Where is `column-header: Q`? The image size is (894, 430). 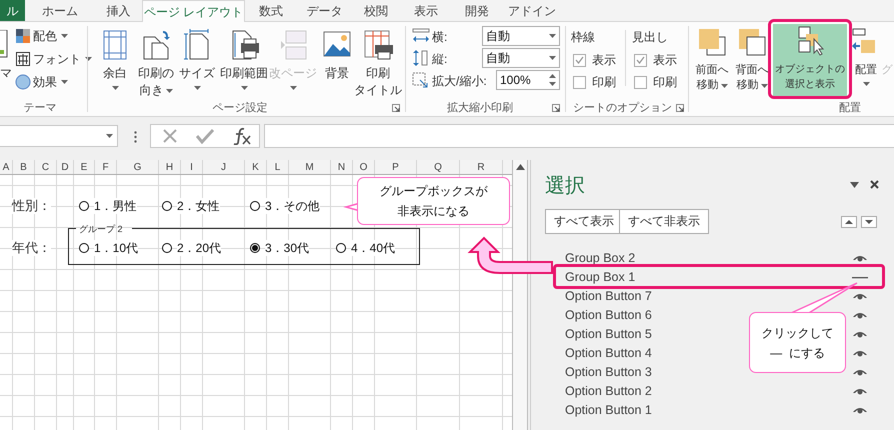
column-header: Q is located at coordinates (438, 167).